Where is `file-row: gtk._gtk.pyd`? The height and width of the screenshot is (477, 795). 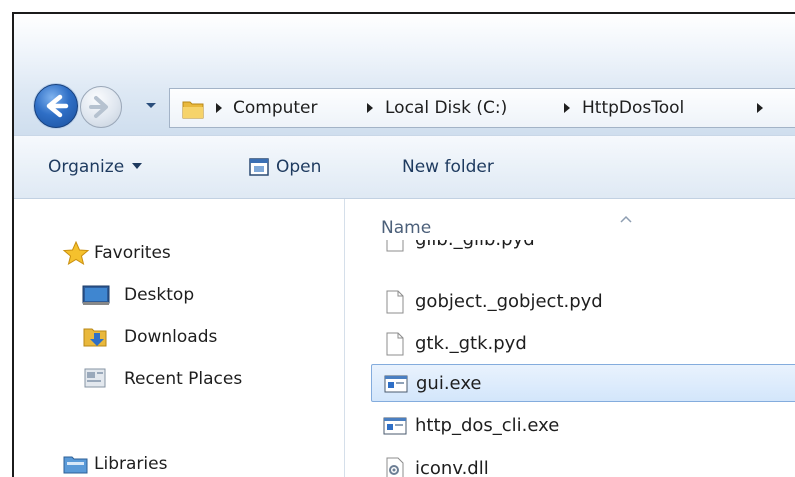
file-row: gtk._gtk.pyd is located at coordinates (583, 344).